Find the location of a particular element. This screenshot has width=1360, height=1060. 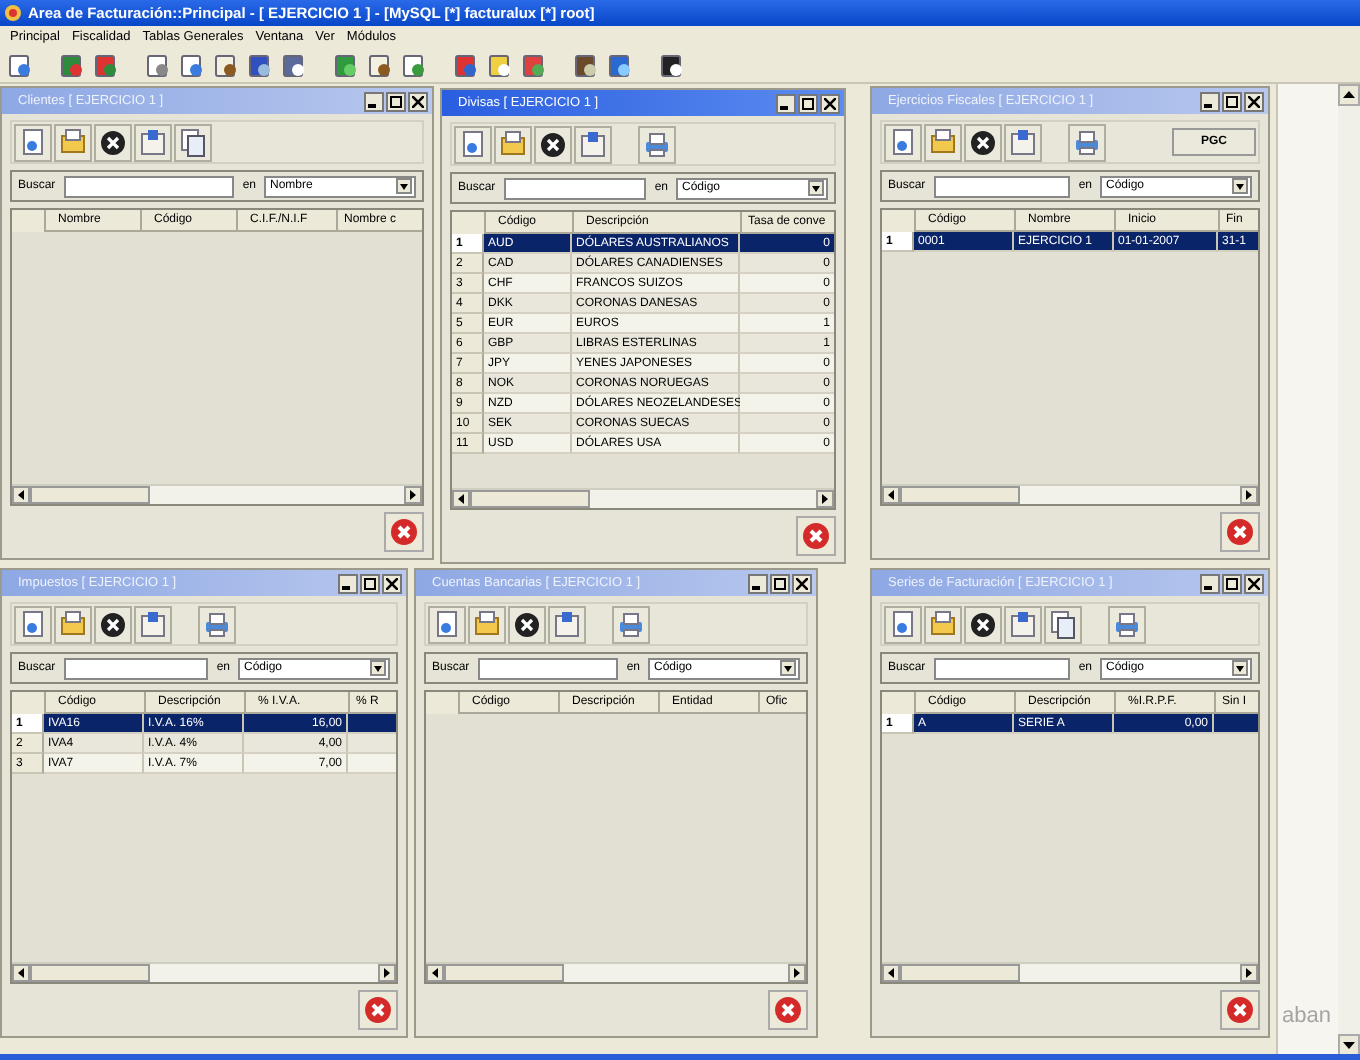

scroll-down-button is located at coordinates (1349, 1044).